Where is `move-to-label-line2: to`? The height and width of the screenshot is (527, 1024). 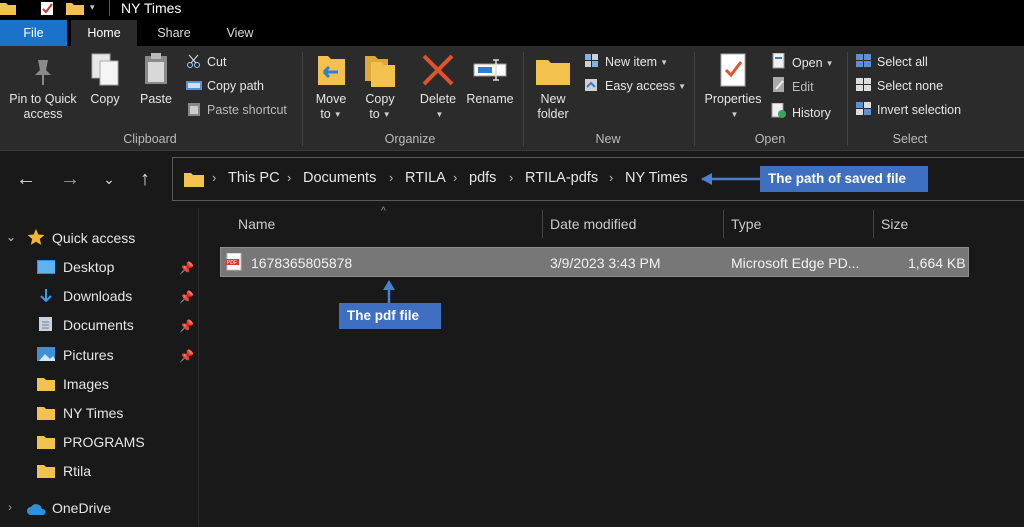
move-to-label-line2: to is located at coordinates (325, 114).